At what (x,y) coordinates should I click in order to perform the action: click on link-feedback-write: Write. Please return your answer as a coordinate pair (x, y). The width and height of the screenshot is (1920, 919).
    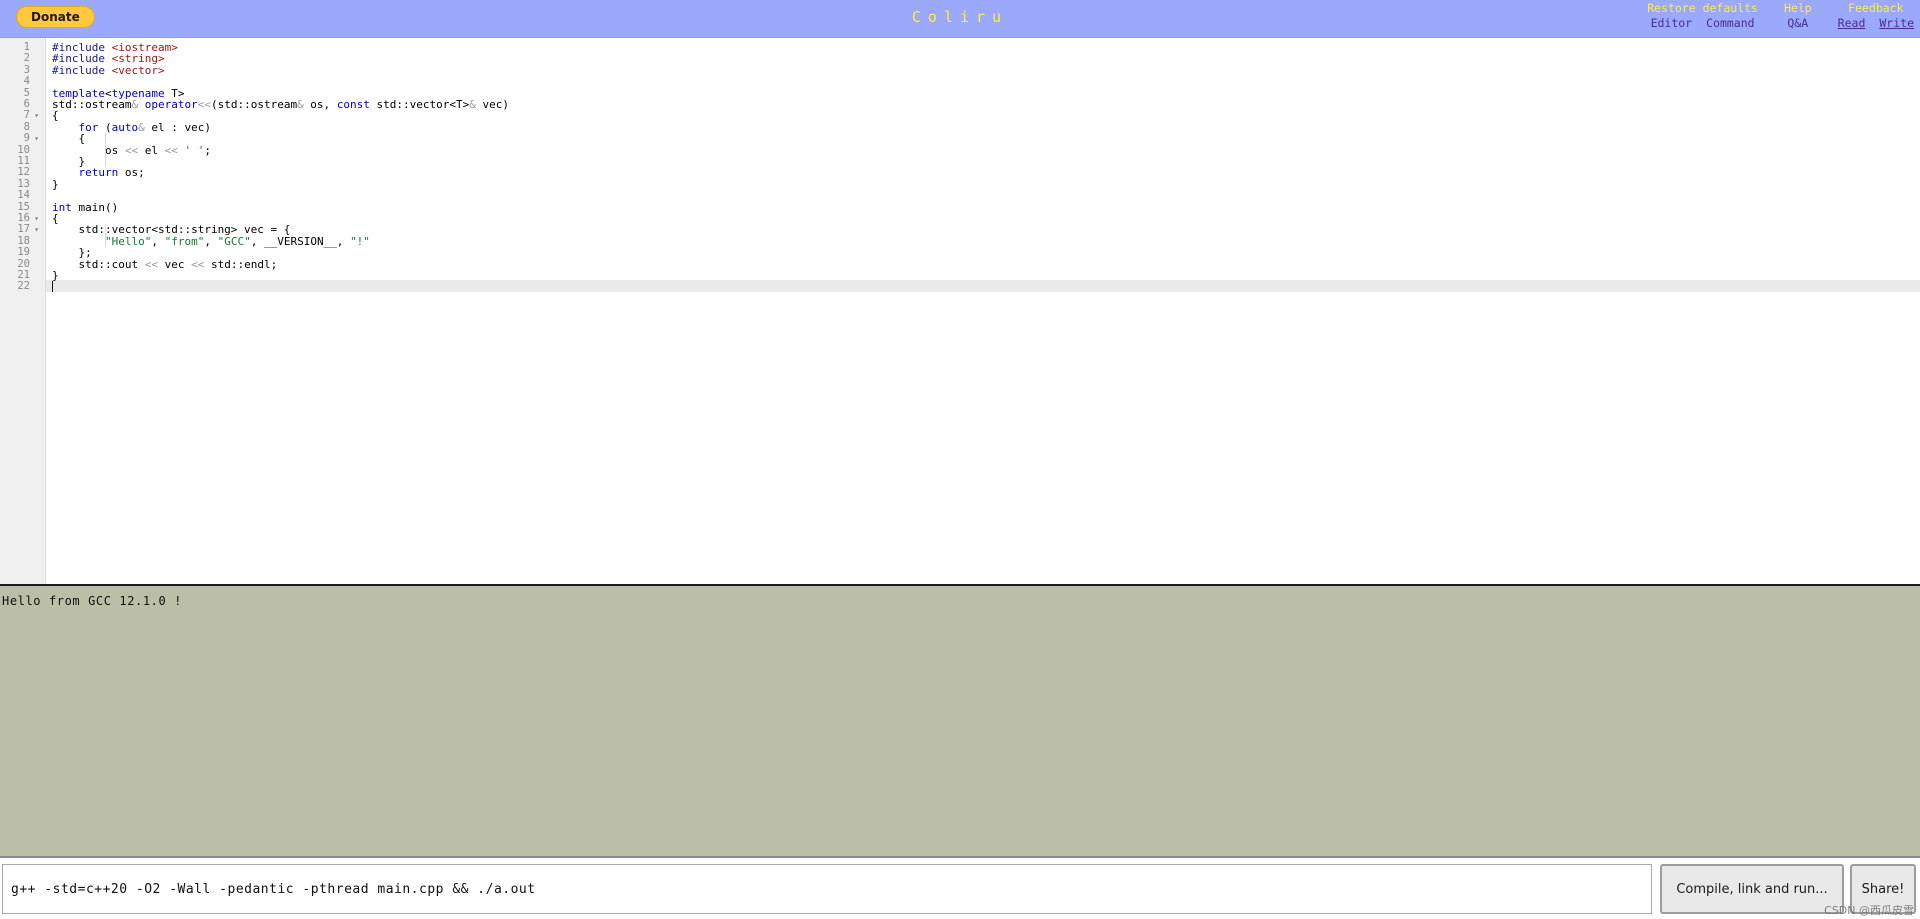
    Looking at the image, I should click on (1896, 23).